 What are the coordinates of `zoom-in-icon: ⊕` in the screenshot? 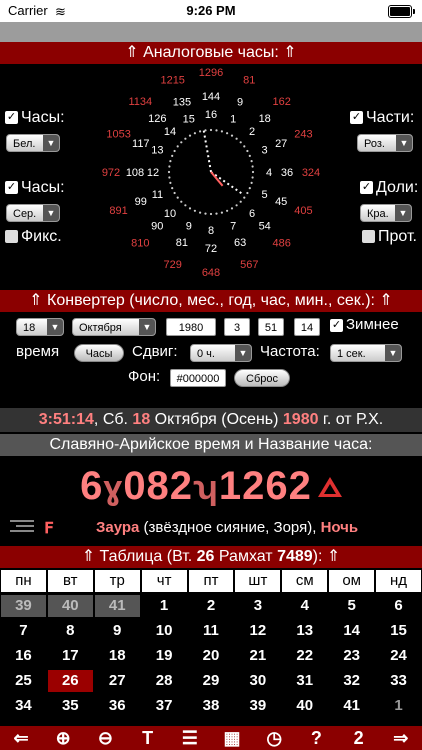 It's located at (63, 738).